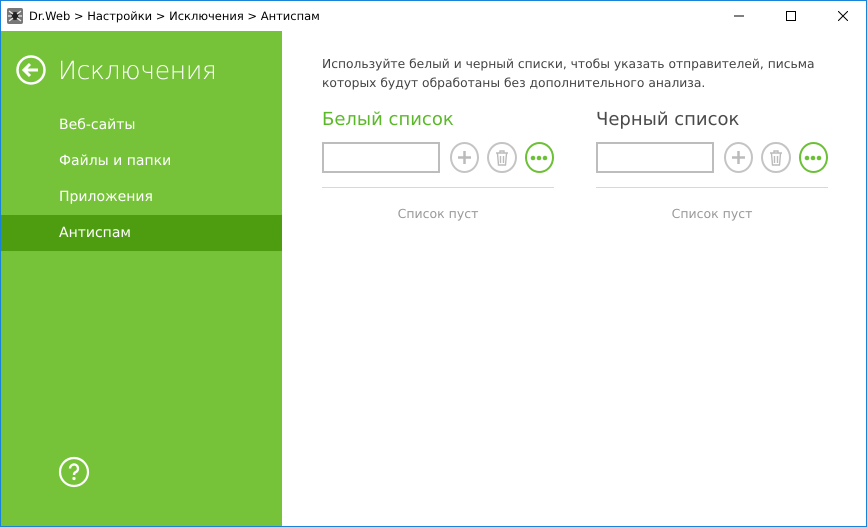 The width and height of the screenshot is (867, 527). What do you see at coordinates (15, 16) in the screenshot?
I see `spider-logo-icon` at bounding box center [15, 16].